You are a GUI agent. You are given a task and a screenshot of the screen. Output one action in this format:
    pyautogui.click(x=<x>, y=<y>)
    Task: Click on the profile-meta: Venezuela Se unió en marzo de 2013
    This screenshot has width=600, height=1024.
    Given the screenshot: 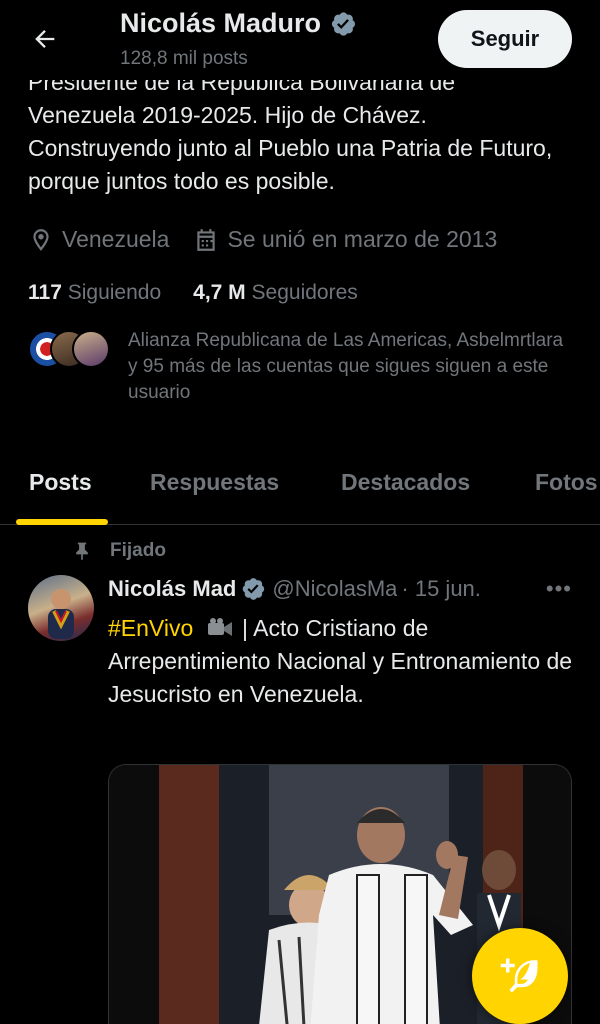 What is the action you would take?
    pyautogui.click(x=262, y=239)
    